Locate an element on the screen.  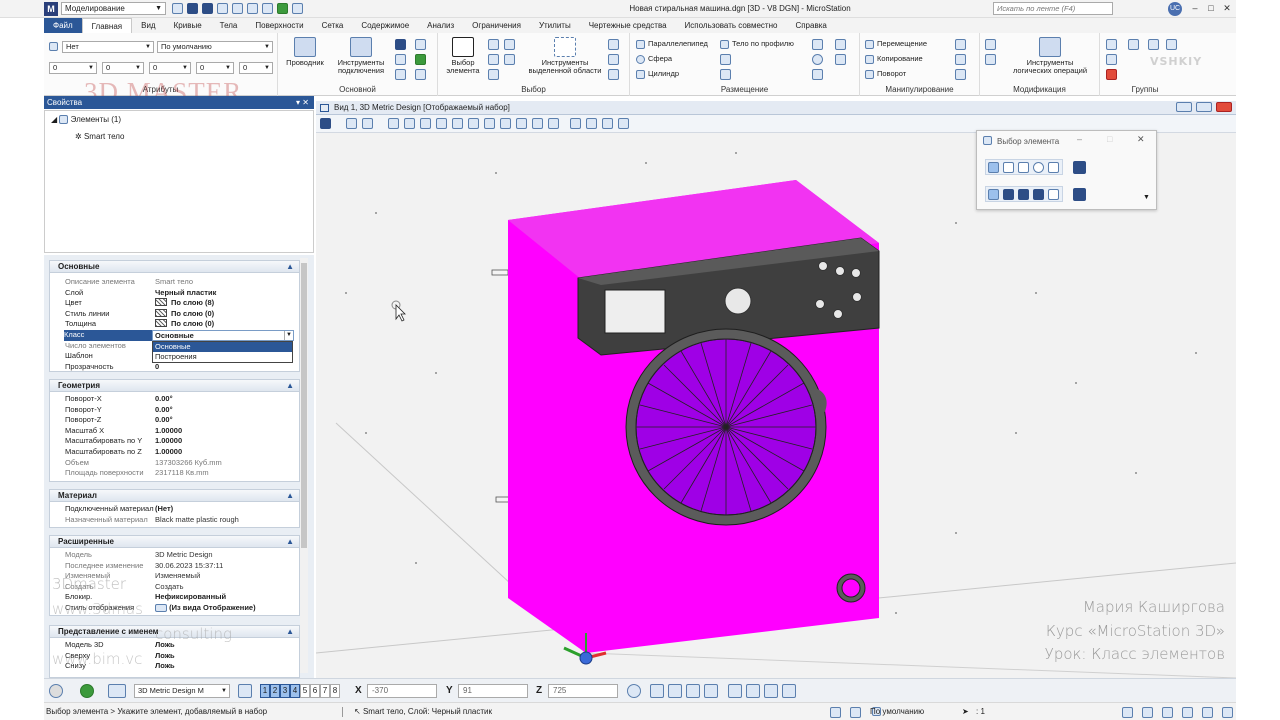
lock-status-icon is located at coordinates (855, 712).